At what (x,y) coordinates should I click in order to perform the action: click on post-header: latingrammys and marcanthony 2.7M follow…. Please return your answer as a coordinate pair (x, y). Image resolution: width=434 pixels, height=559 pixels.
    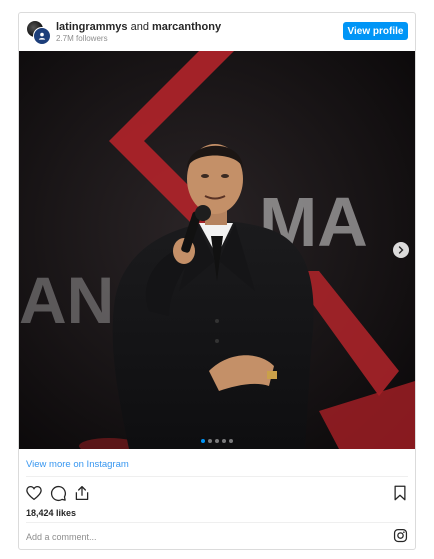
    Looking at the image, I should click on (217, 32).